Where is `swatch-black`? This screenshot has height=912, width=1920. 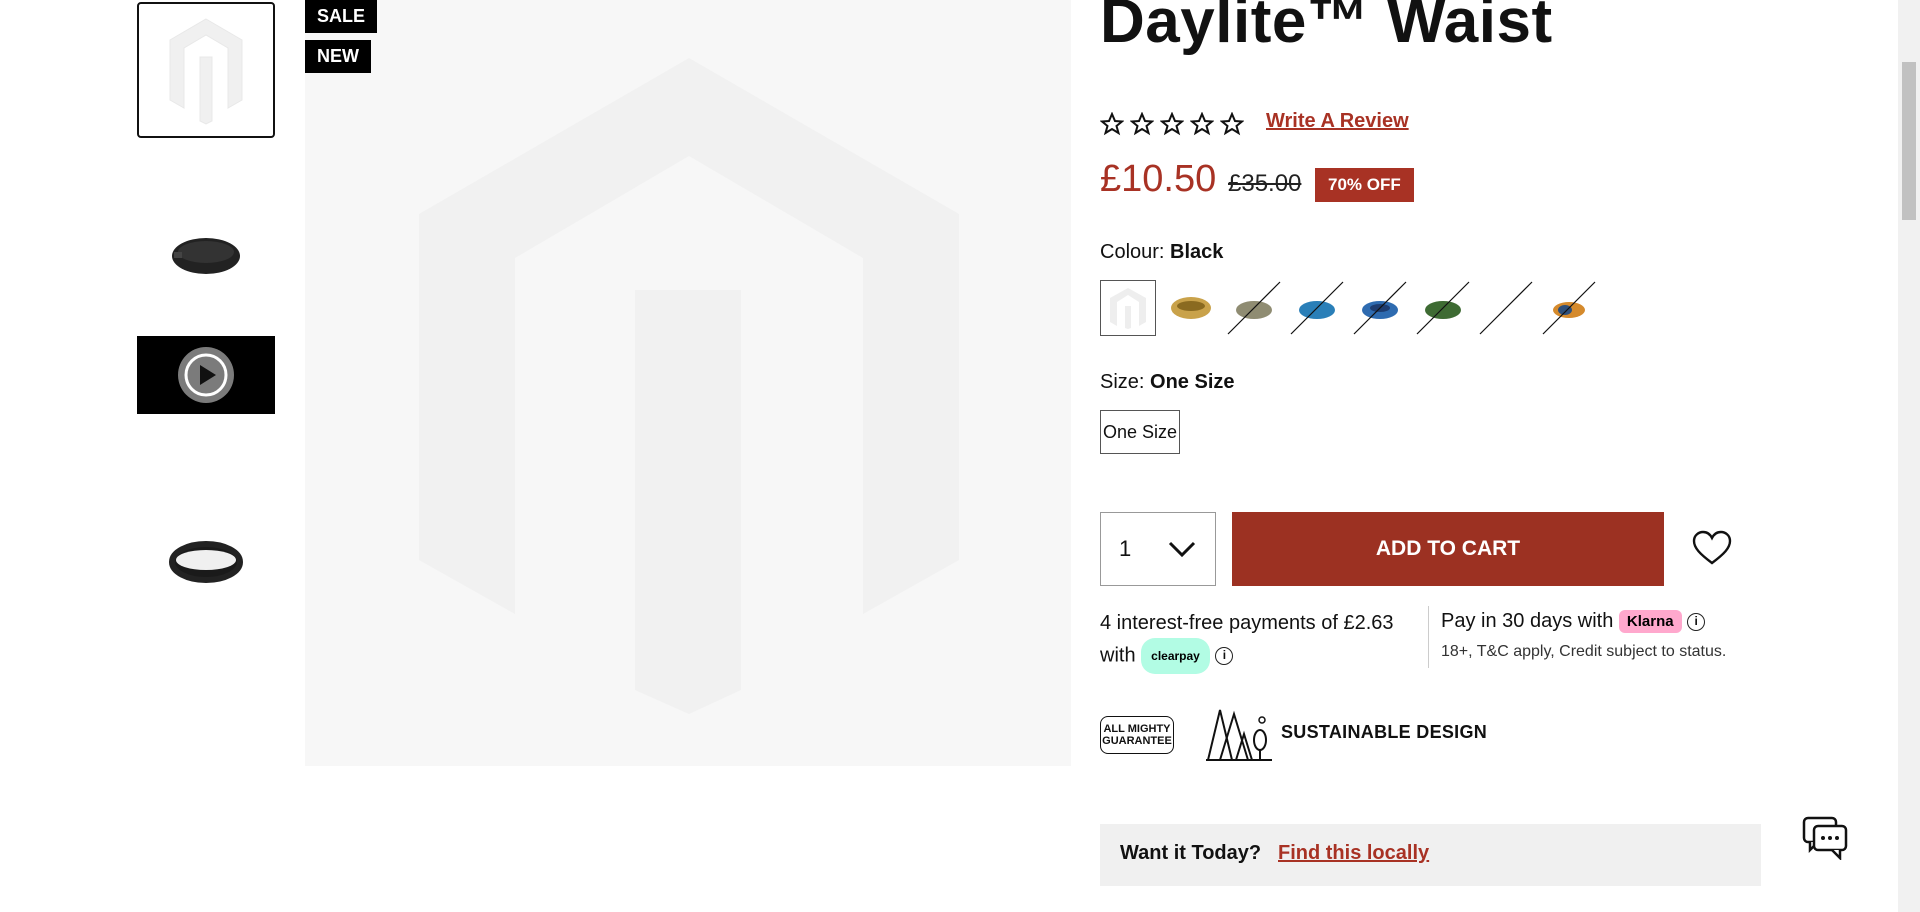 swatch-black is located at coordinates (1128, 308).